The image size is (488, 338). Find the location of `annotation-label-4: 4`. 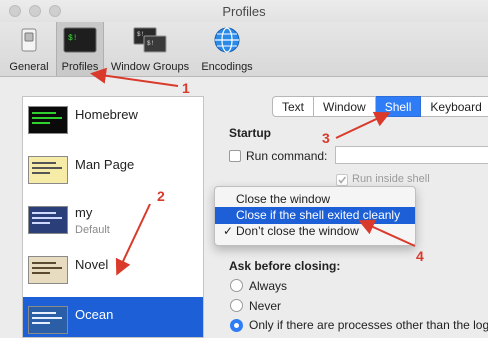

annotation-label-4: 4 is located at coordinates (420, 256).